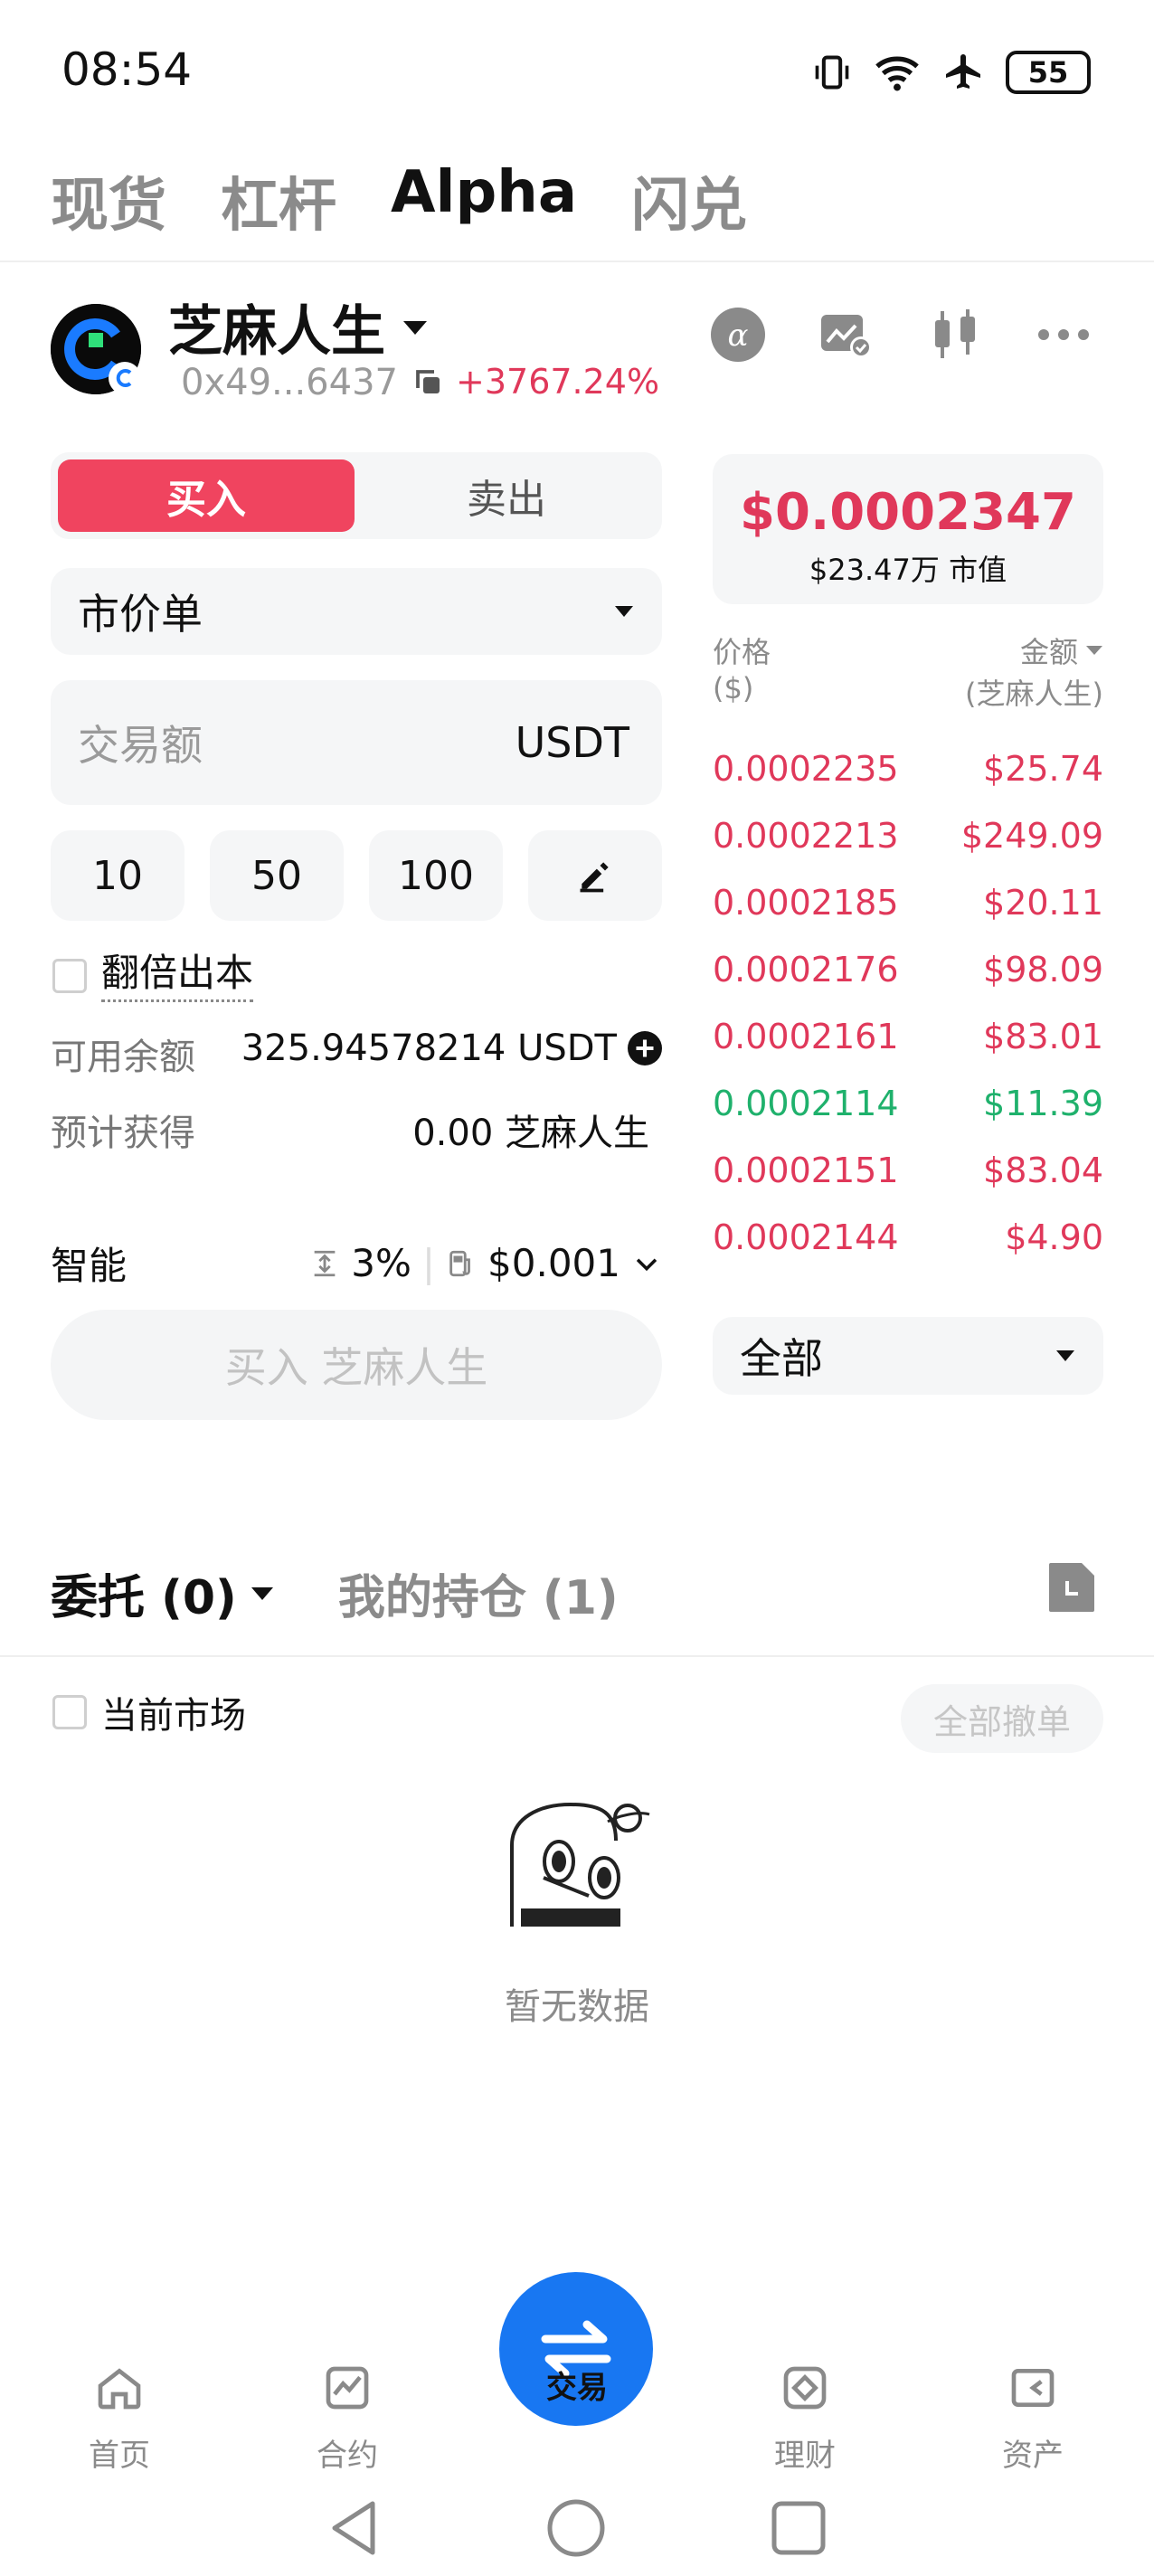  Describe the element at coordinates (908, 1356) in the screenshot. I see `orderbook-filter-select: 全部` at that location.